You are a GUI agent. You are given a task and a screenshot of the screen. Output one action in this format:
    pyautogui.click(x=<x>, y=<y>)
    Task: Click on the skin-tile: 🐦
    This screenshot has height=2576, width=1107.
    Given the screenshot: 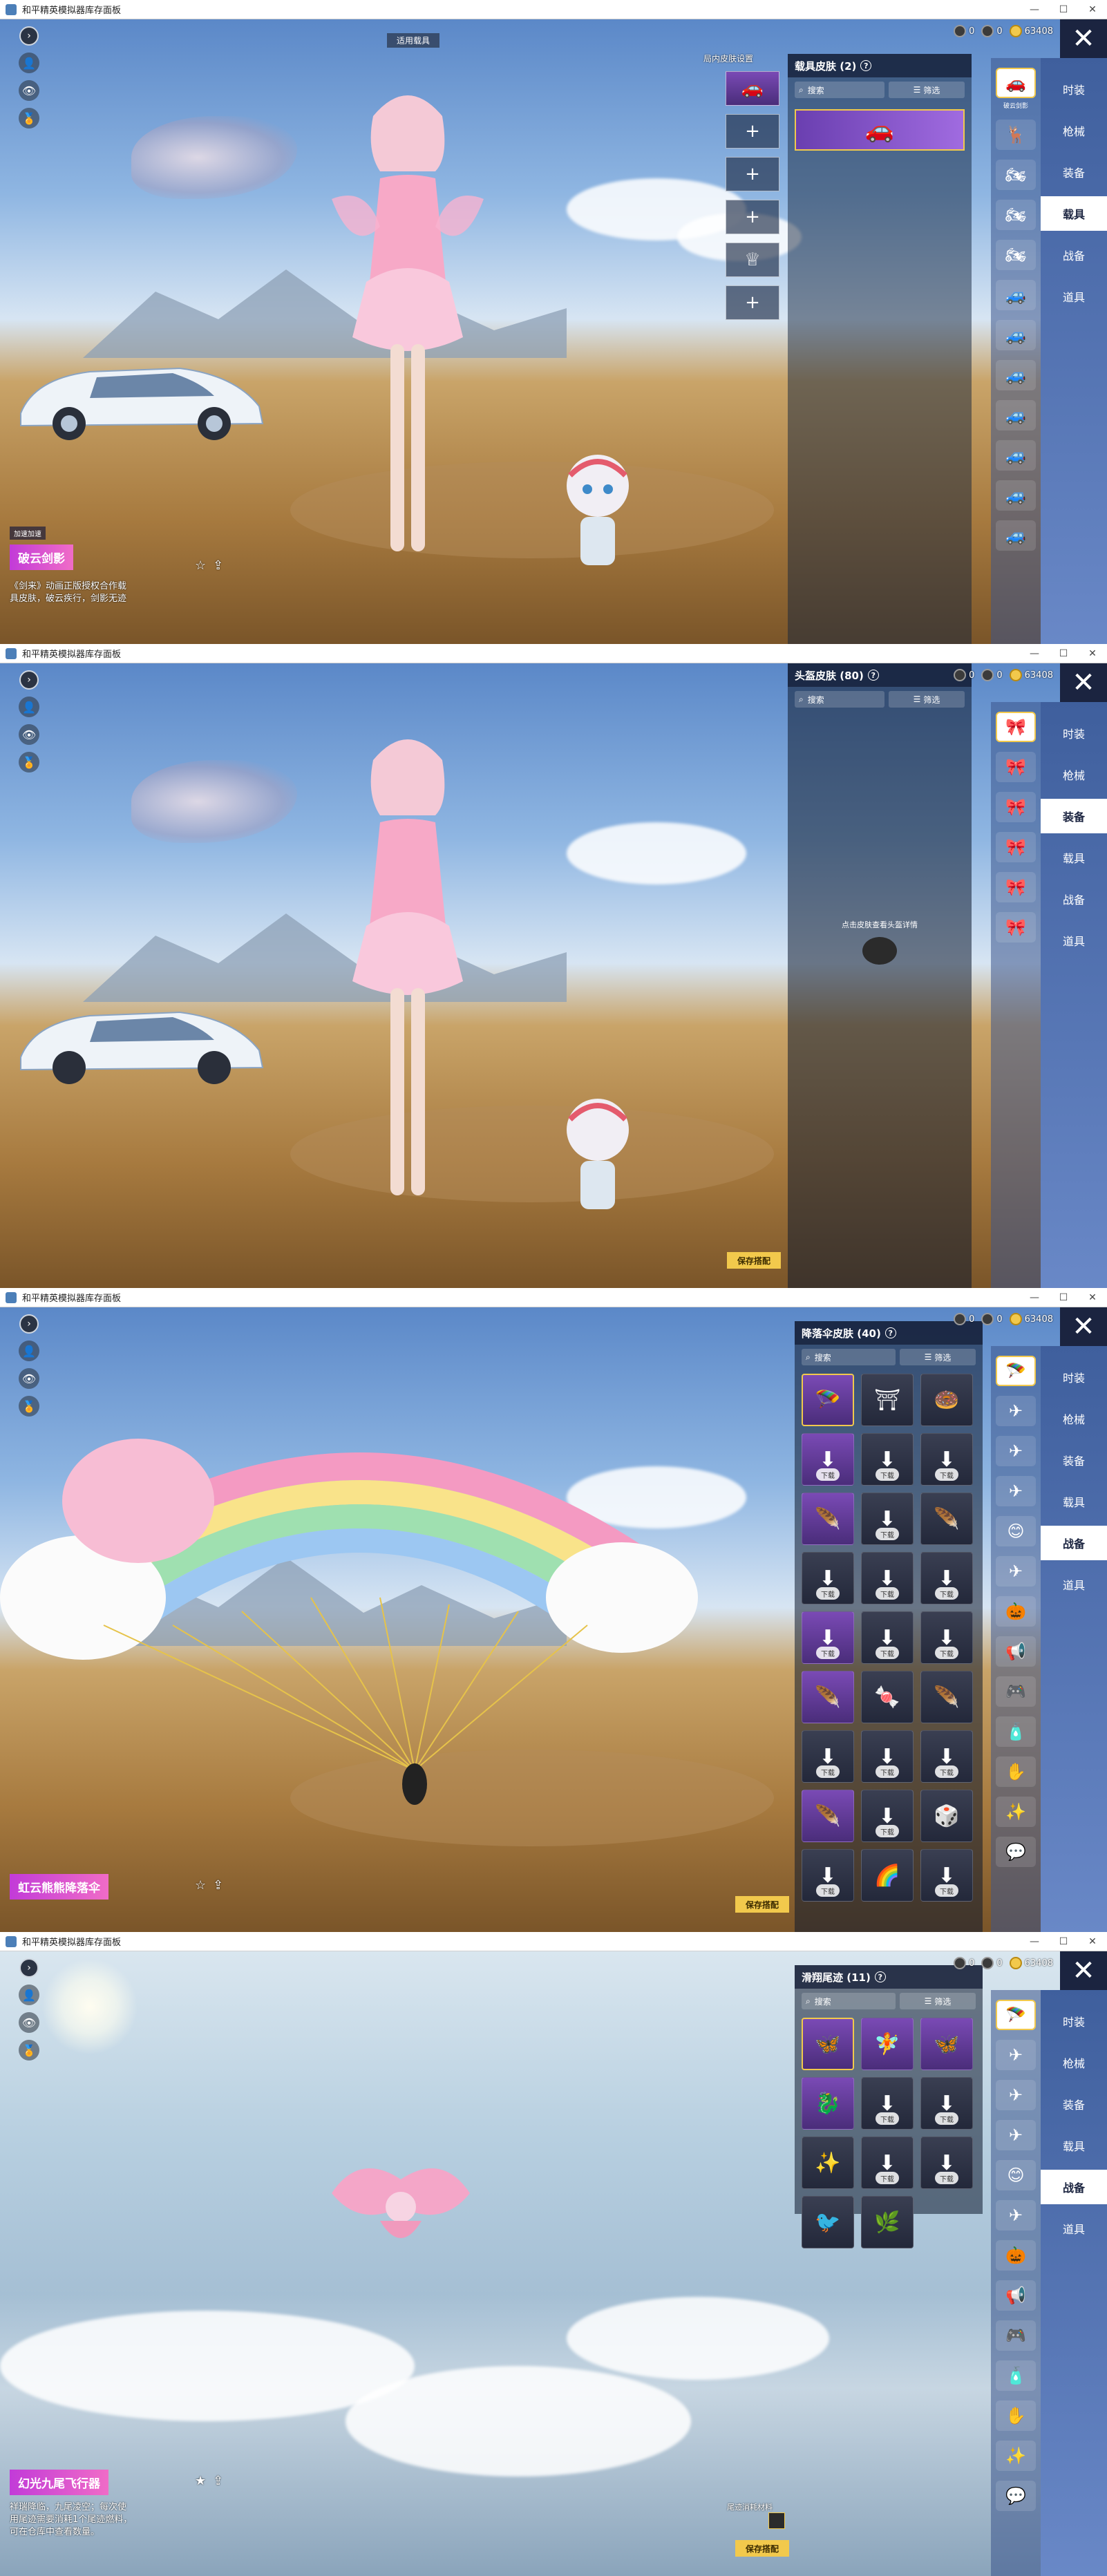 What is the action you would take?
    pyautogui.click(x=828, y=2222)
    